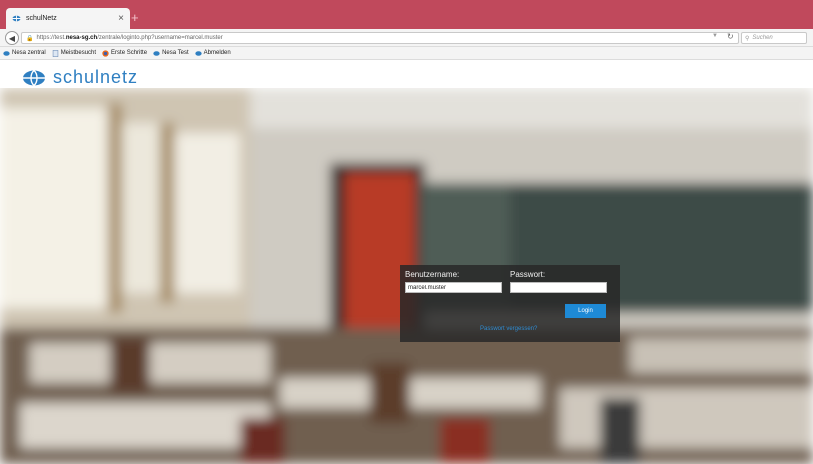 Image resolution: width=813 pixels, height=464 pixels. What do you see at coordinates (730, 36) in the screenshot?
I see `reload-icon: ↻` at bounding box center [730, 36].